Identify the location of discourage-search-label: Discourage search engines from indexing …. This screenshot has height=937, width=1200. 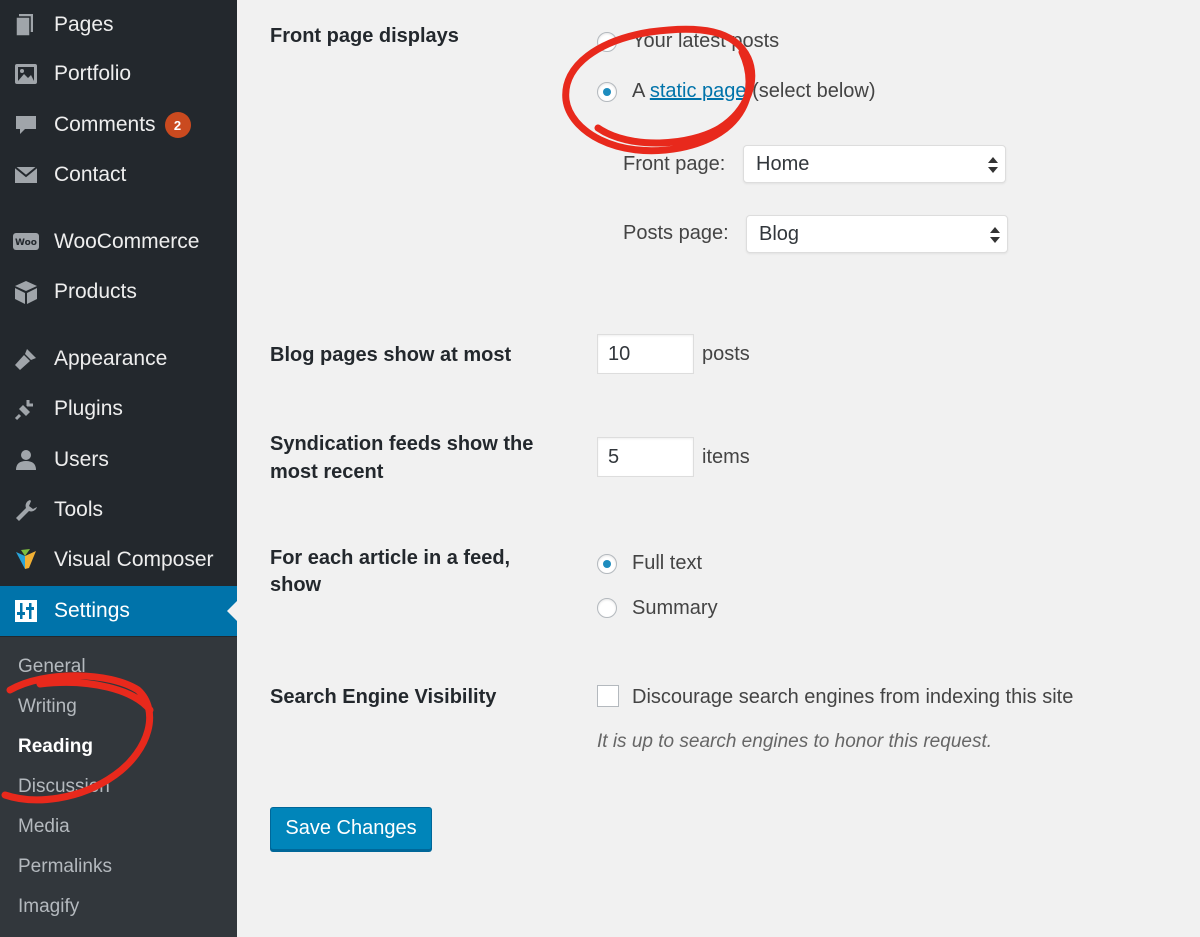
(852, 697).